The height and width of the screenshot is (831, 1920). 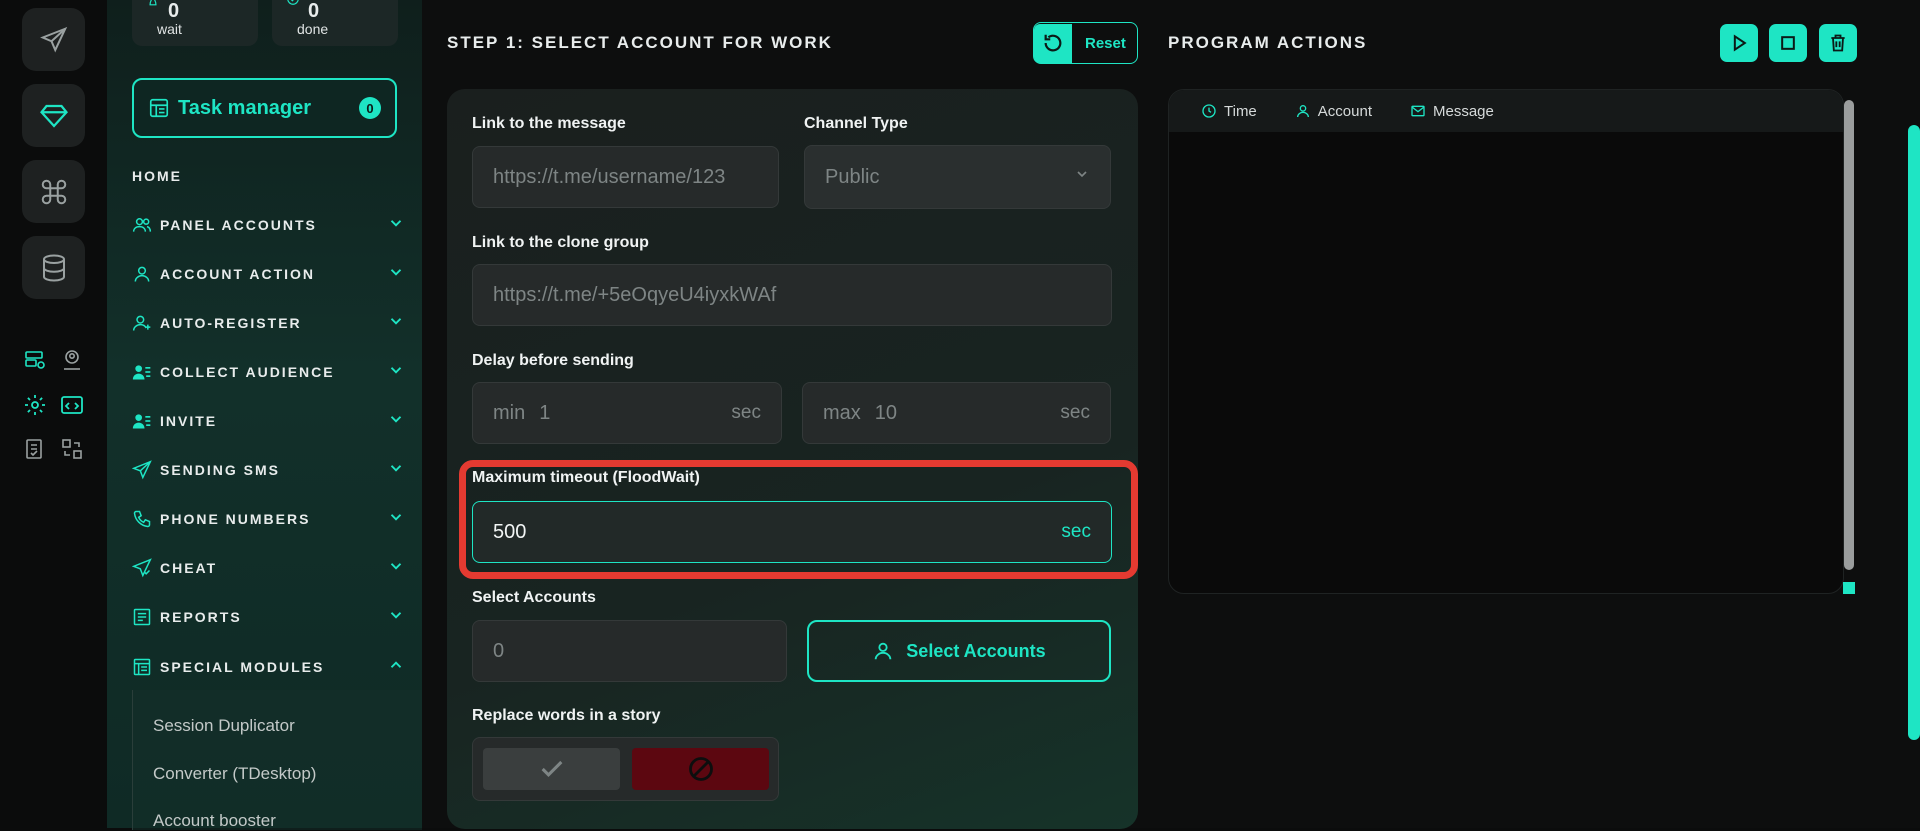 What do you see at coordinates (700, 769) in the screenshot?
I see `replace-words-off` at bounding box center [700, 769].